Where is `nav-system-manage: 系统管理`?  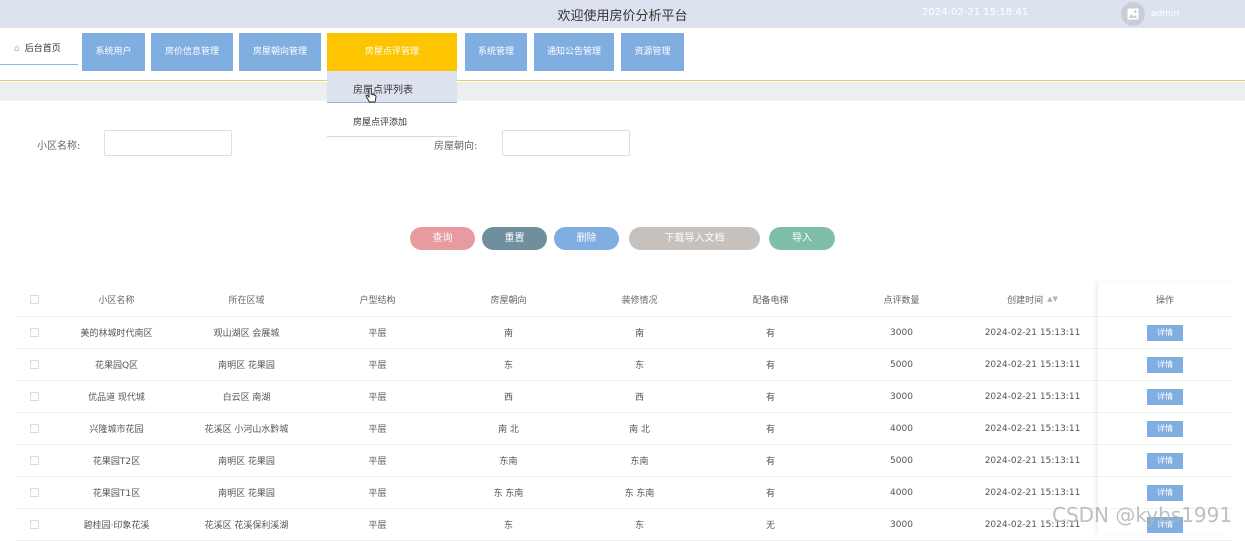
nav-system-manage: 系统管理 is located at coordinates (496, 52).